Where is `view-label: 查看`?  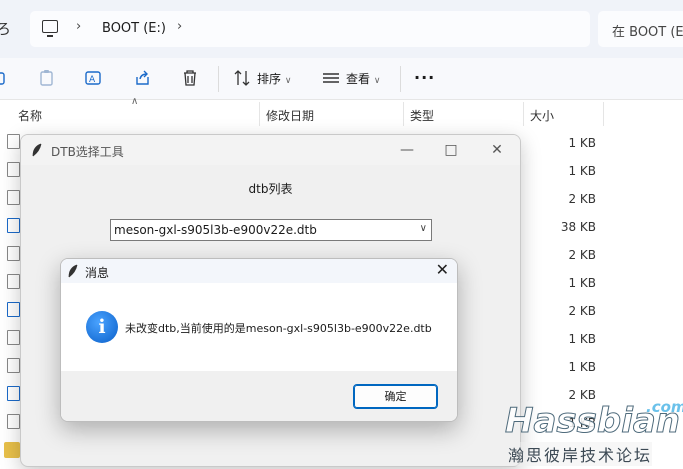 view-label: 查看 is located at coordinates (358, 79).